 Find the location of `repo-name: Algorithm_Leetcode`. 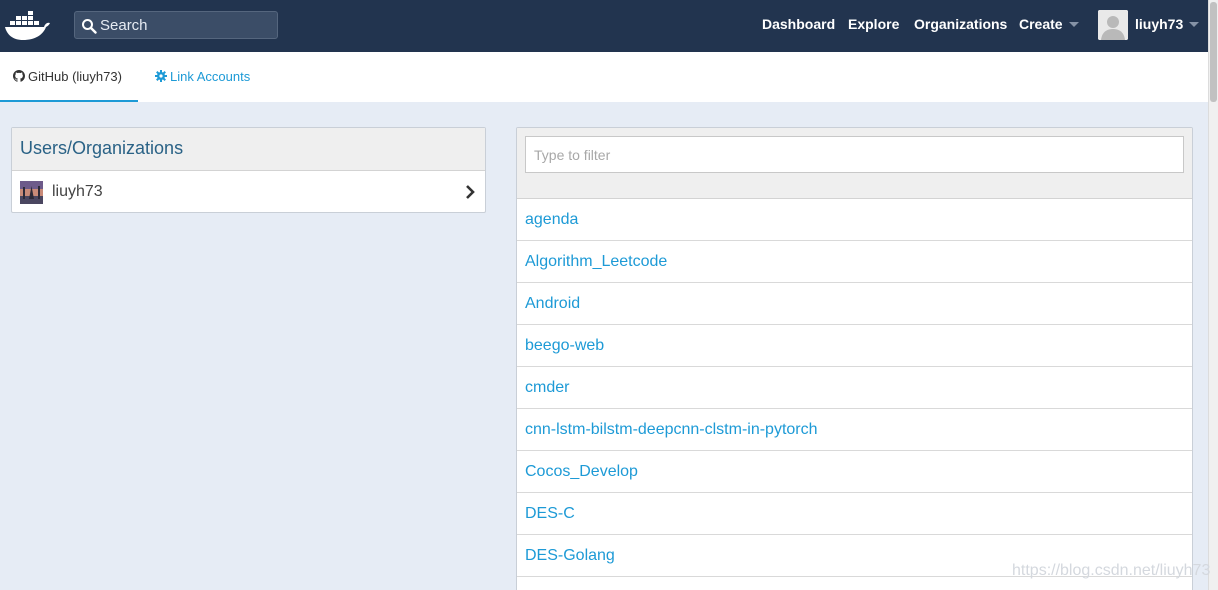

repo-name: Algorithm_Leetcode is located at coordinates (596, 262).